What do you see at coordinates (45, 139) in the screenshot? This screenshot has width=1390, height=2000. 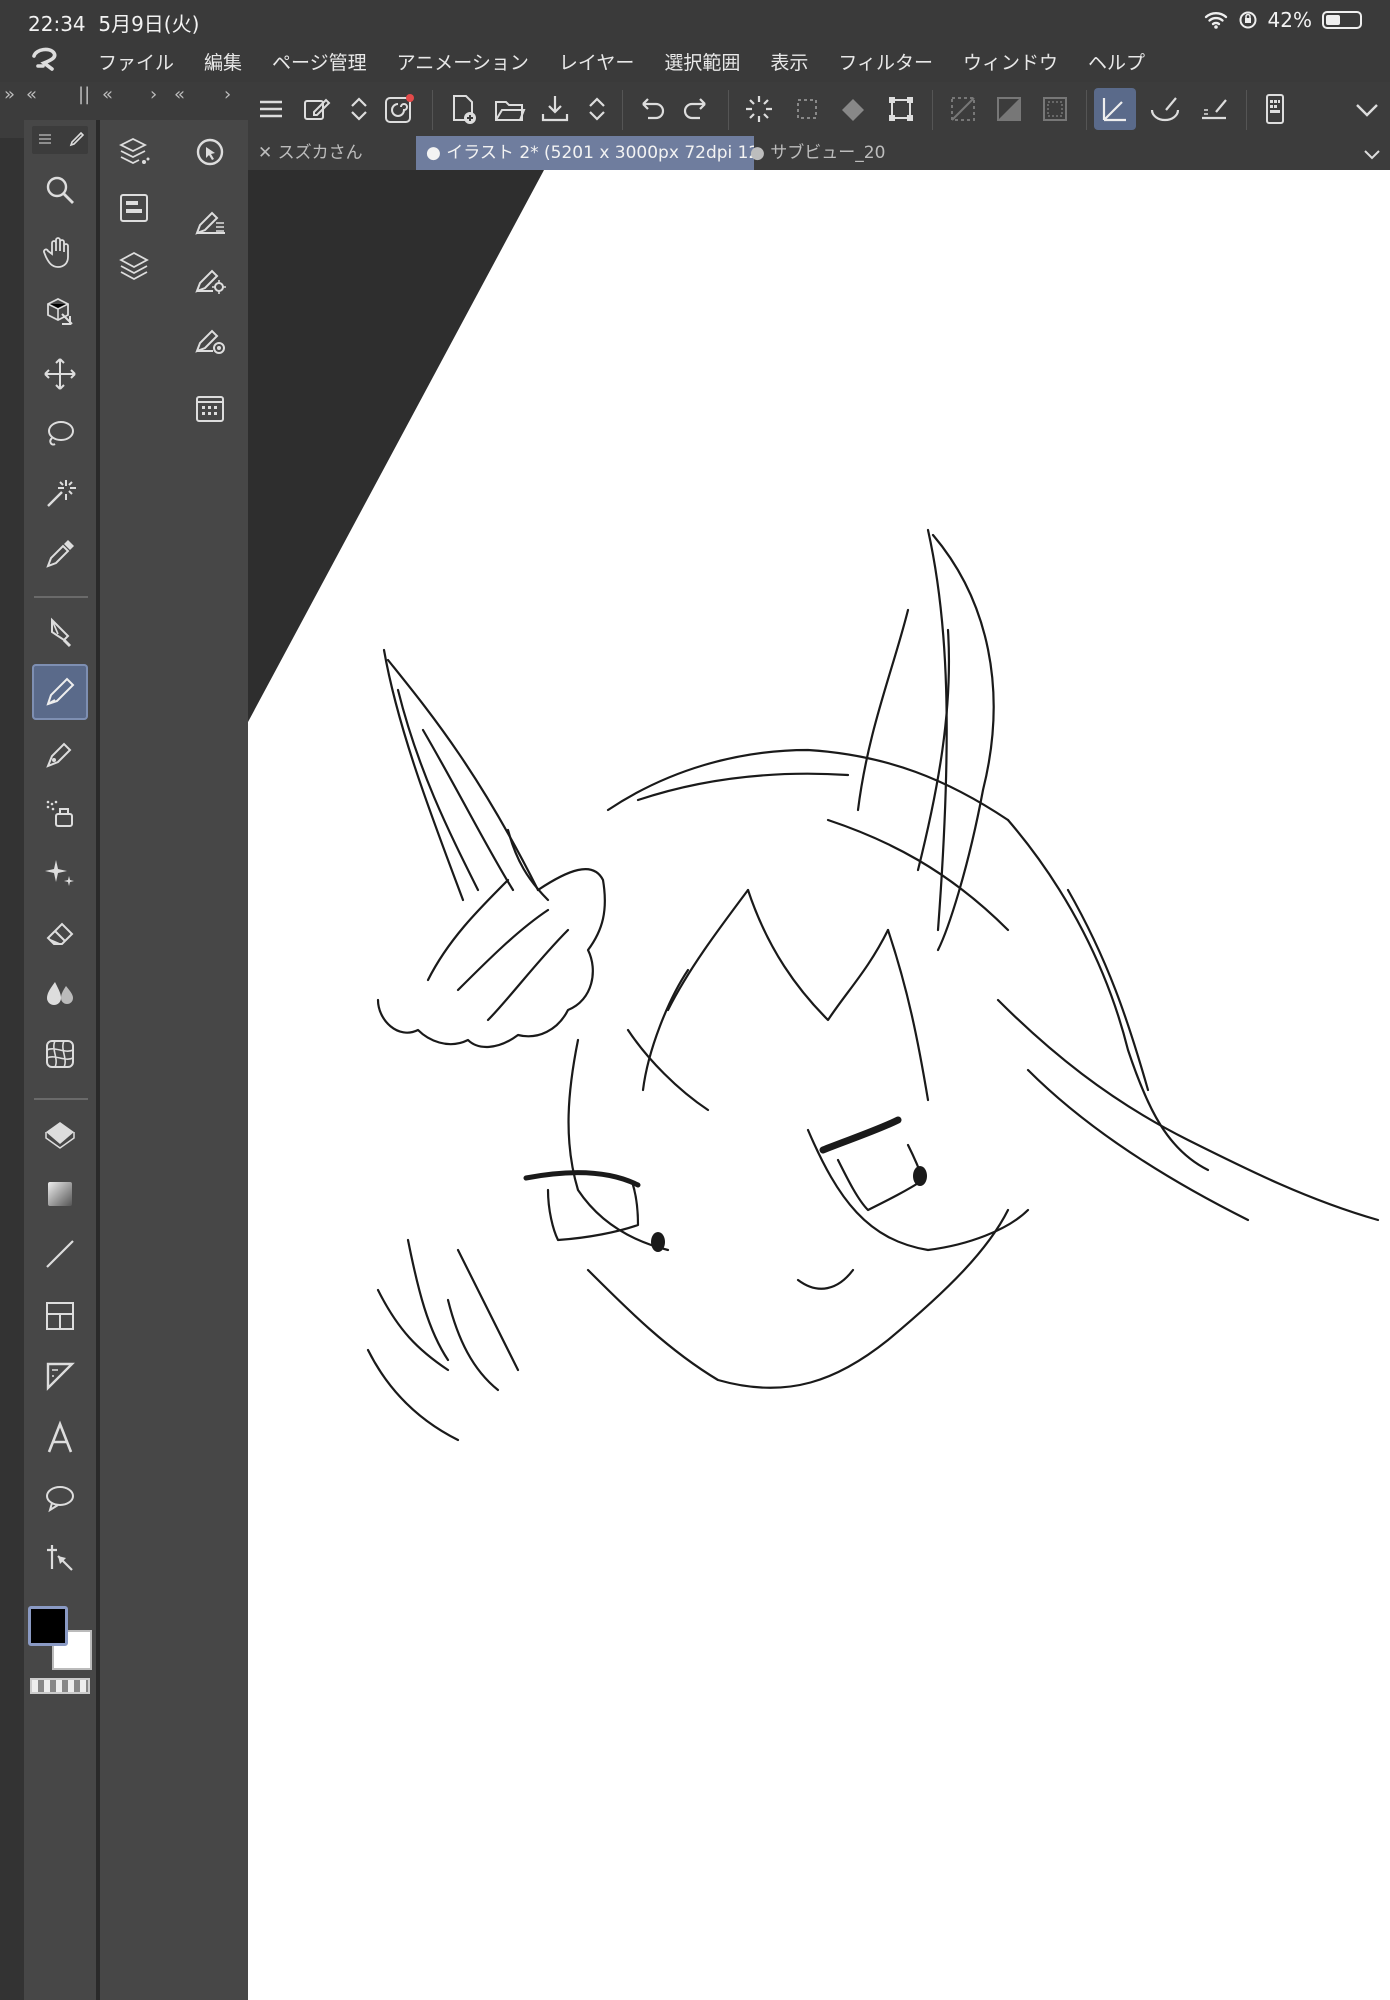 I see `palette-menu-icon` at bounding box center [45, 139].